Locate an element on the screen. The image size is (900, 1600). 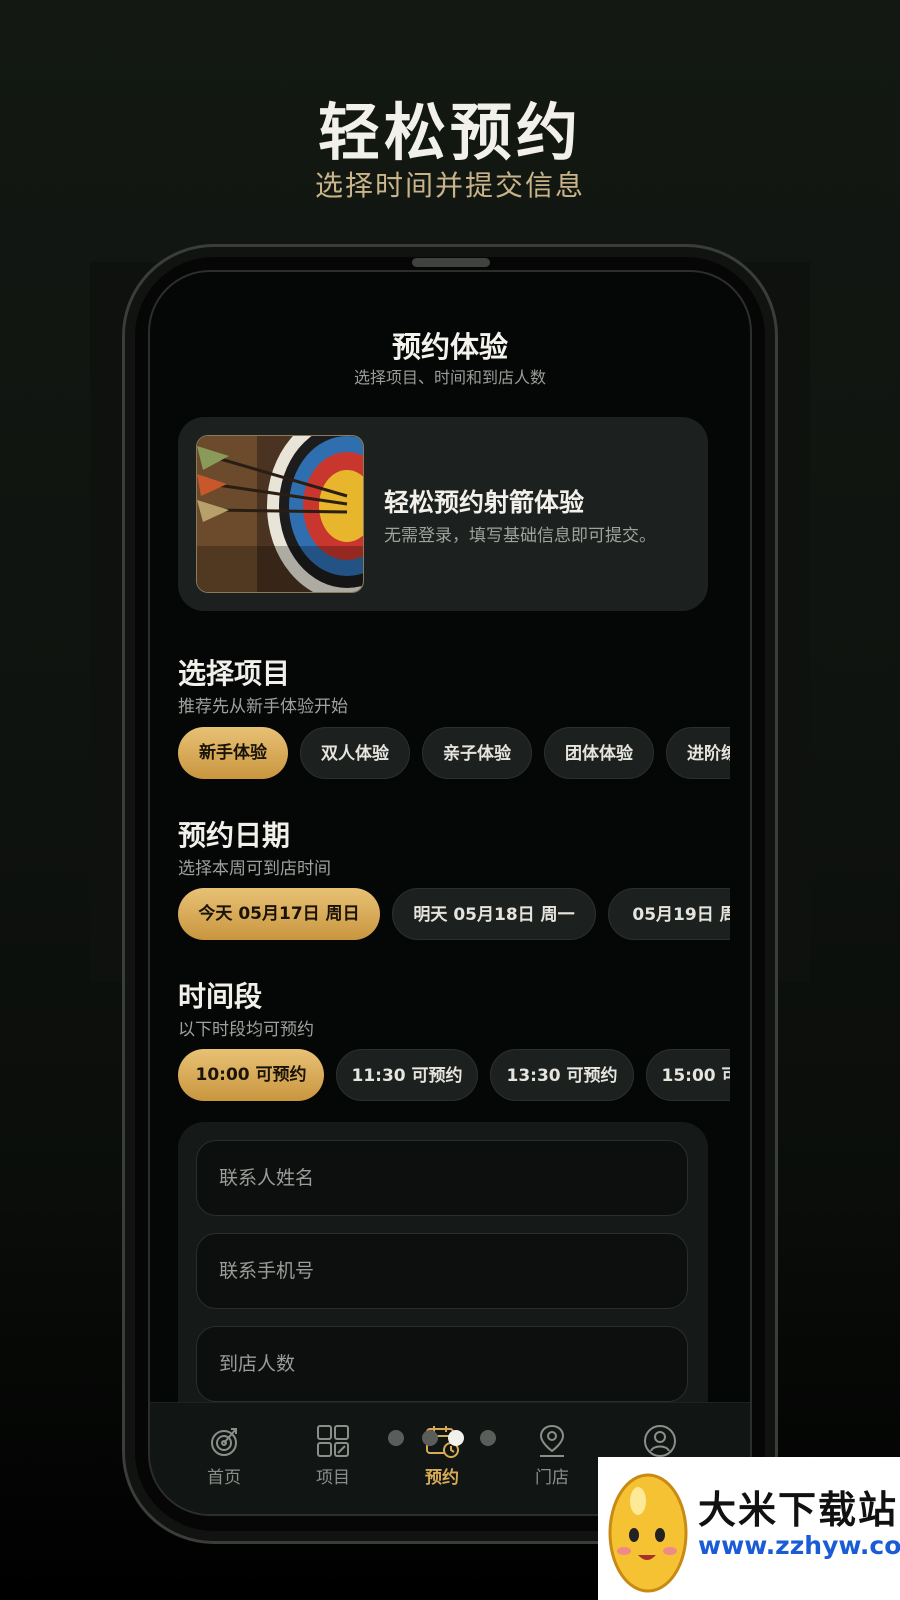
watermark-url: www.zzhyw.com is located at coordinates (799, 1545).